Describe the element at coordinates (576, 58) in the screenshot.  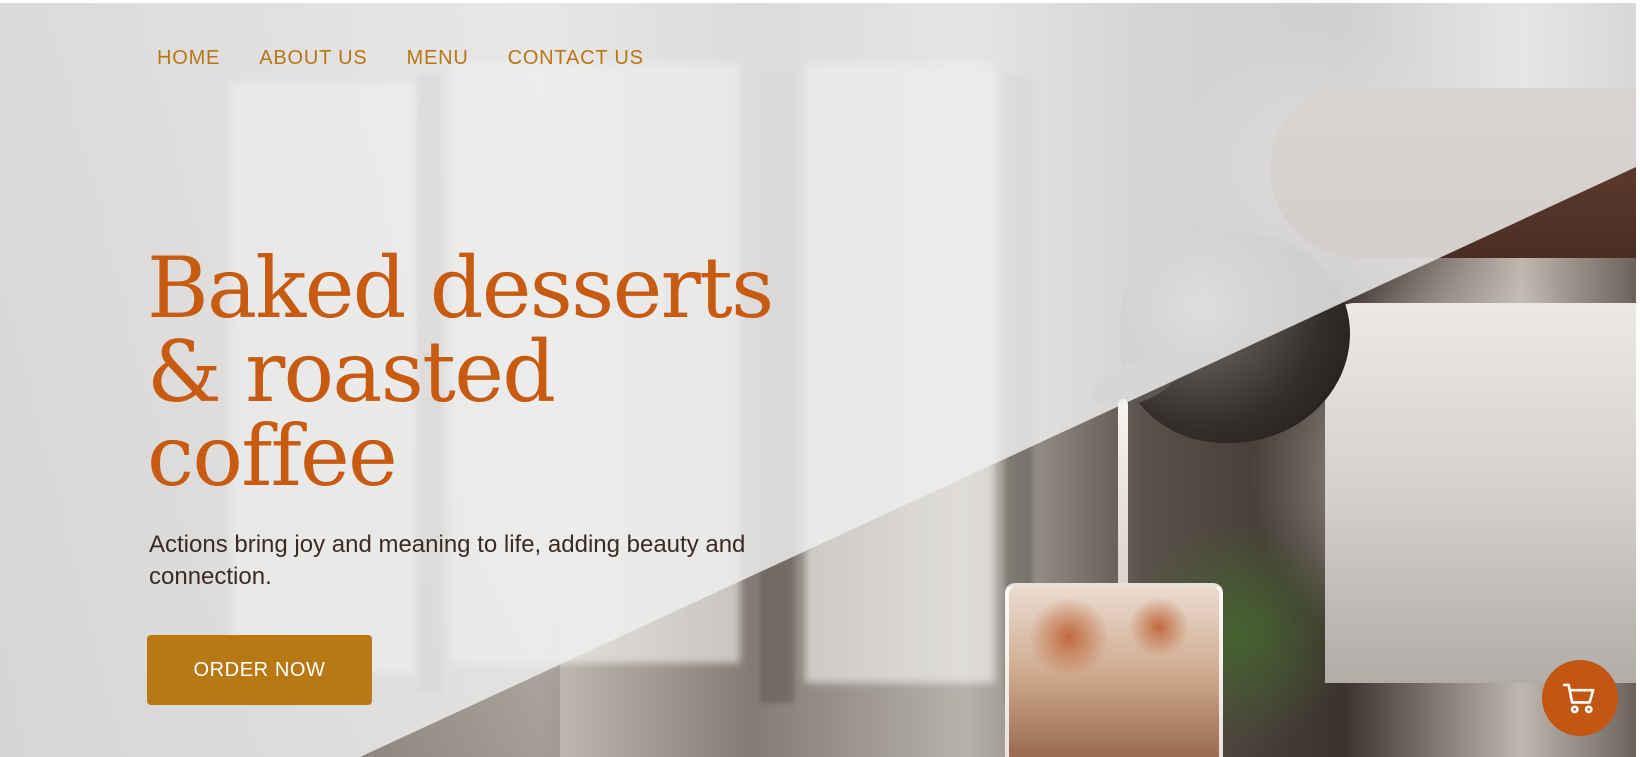
I see `nav-contact-us: CONTACT US` at that location.